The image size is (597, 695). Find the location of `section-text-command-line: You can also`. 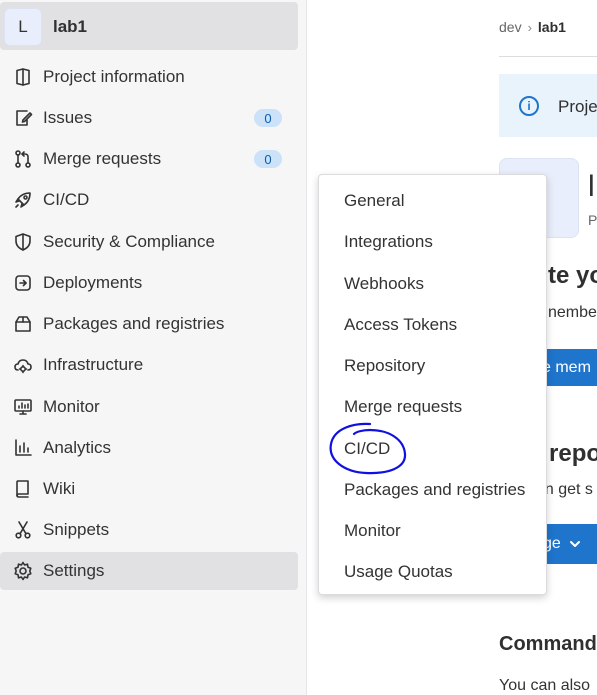

section-text-command-line: You can also is located at coordinates (545, 685).